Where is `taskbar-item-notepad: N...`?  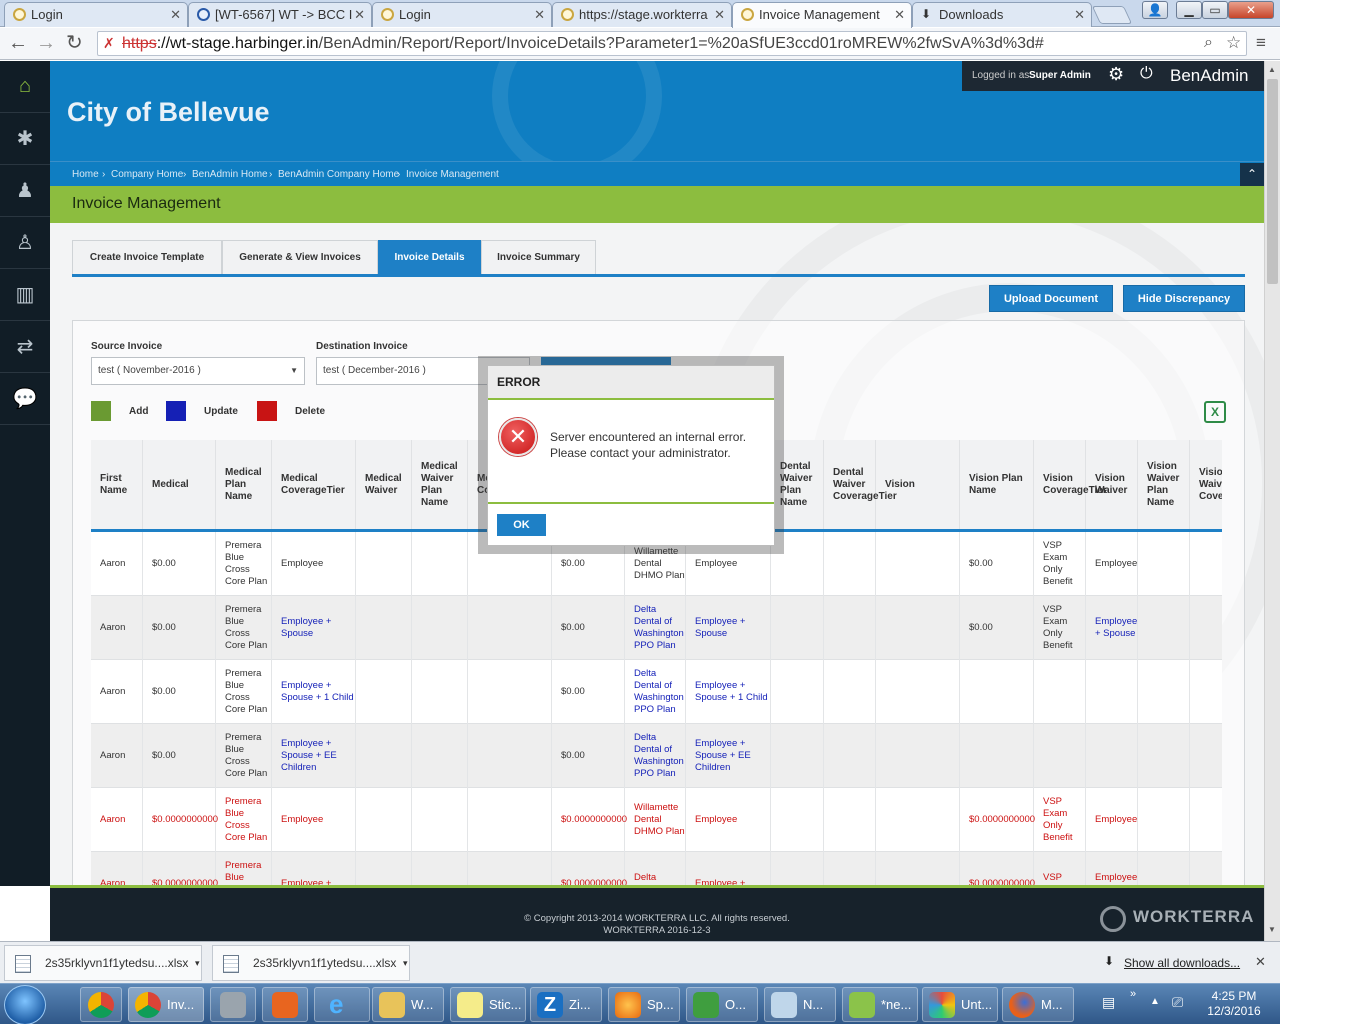 taskbar-item-notepad: N... is located at coordinates (800, 1004).